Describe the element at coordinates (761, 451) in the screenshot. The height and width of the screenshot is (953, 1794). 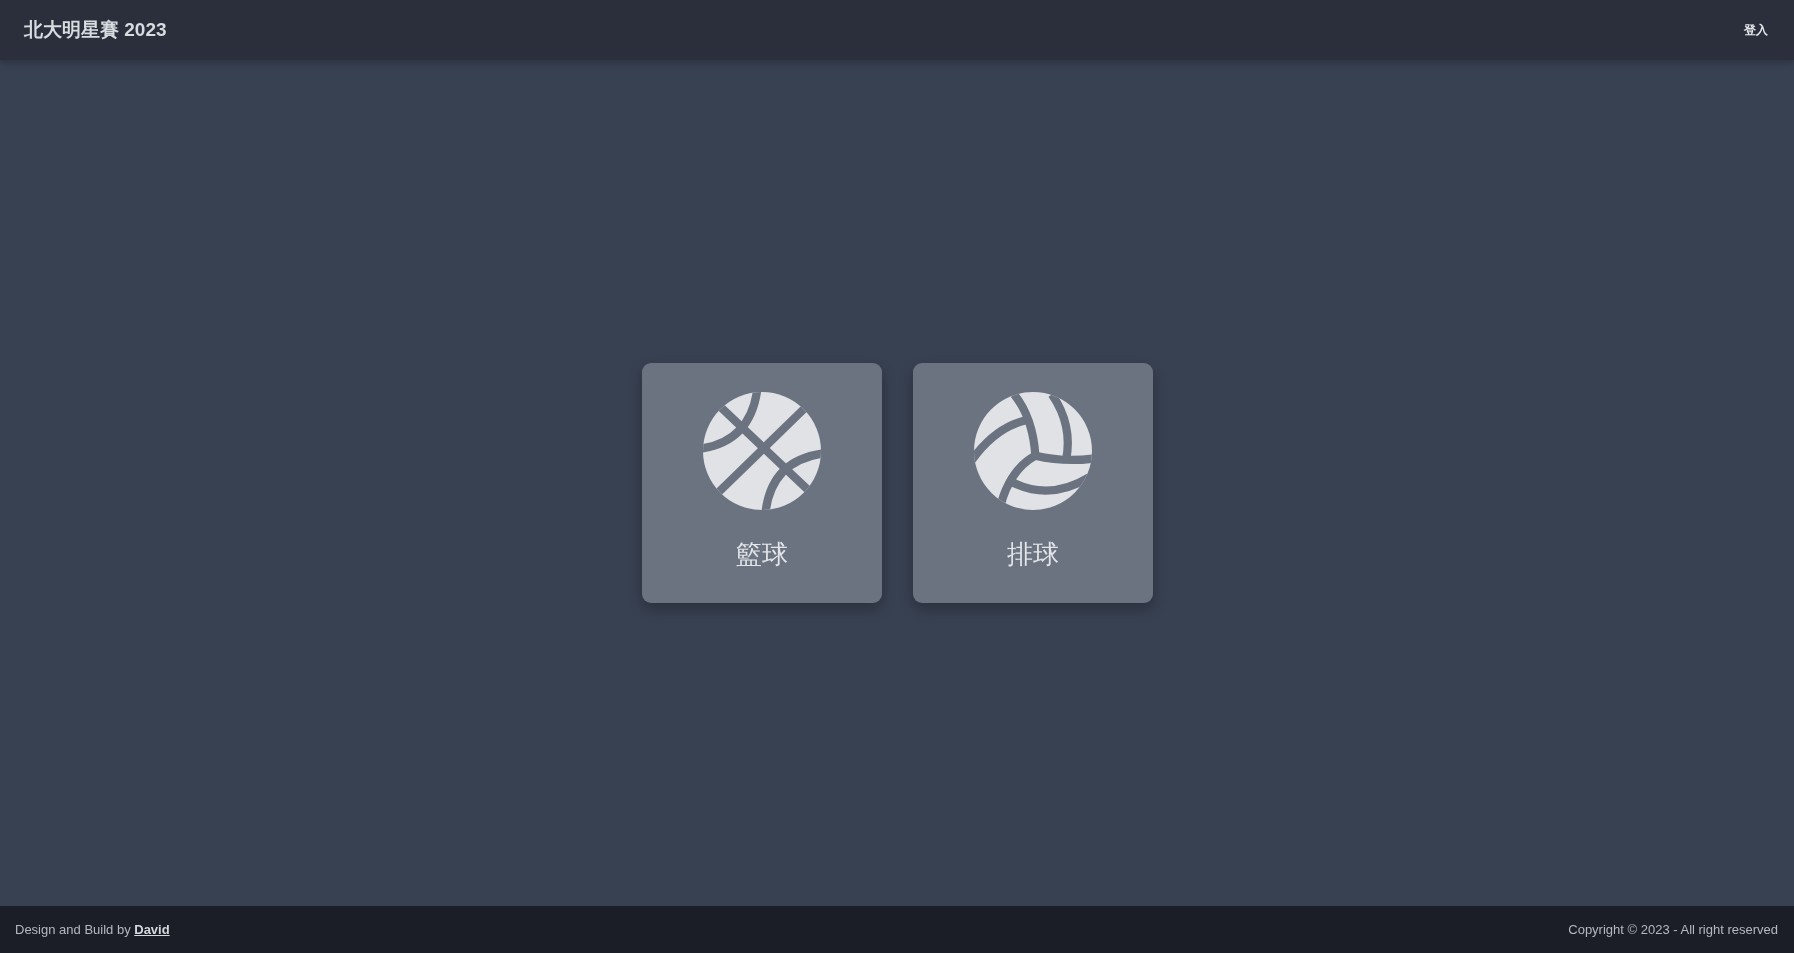
I see `basketball-icon` at that location.